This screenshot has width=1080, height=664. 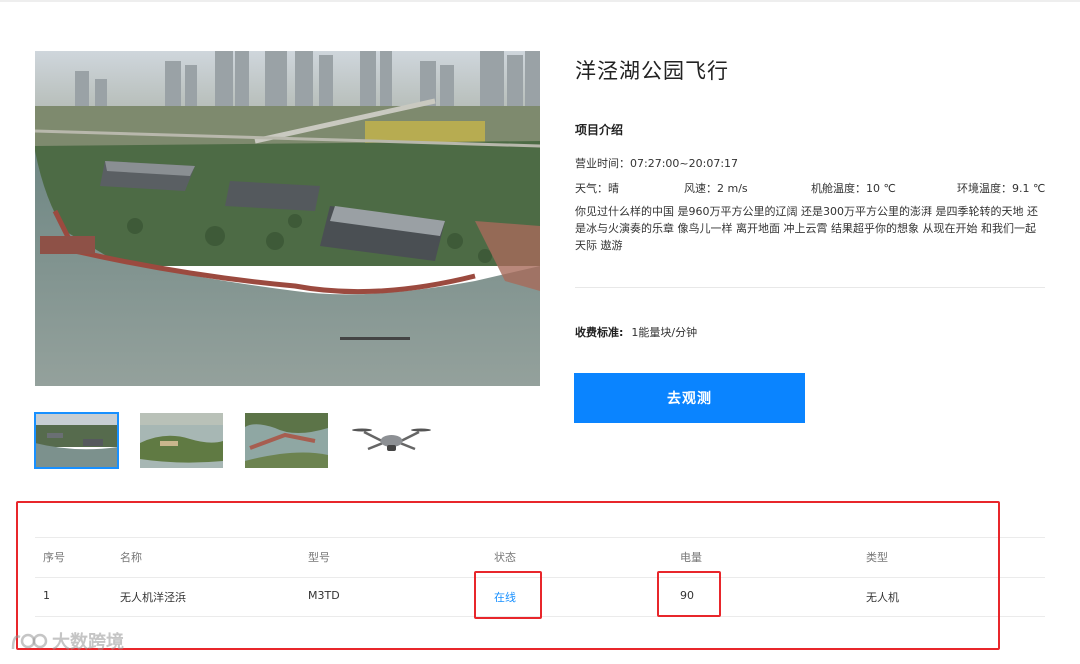 I want to click on weather: 天气：晴, so click(x=597, y=188).